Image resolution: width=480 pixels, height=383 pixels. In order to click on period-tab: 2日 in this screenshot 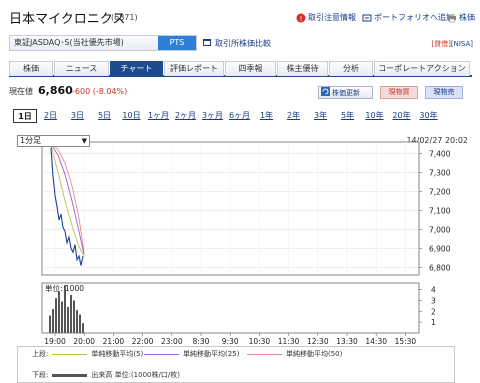, I will do `click(50, 116)`.